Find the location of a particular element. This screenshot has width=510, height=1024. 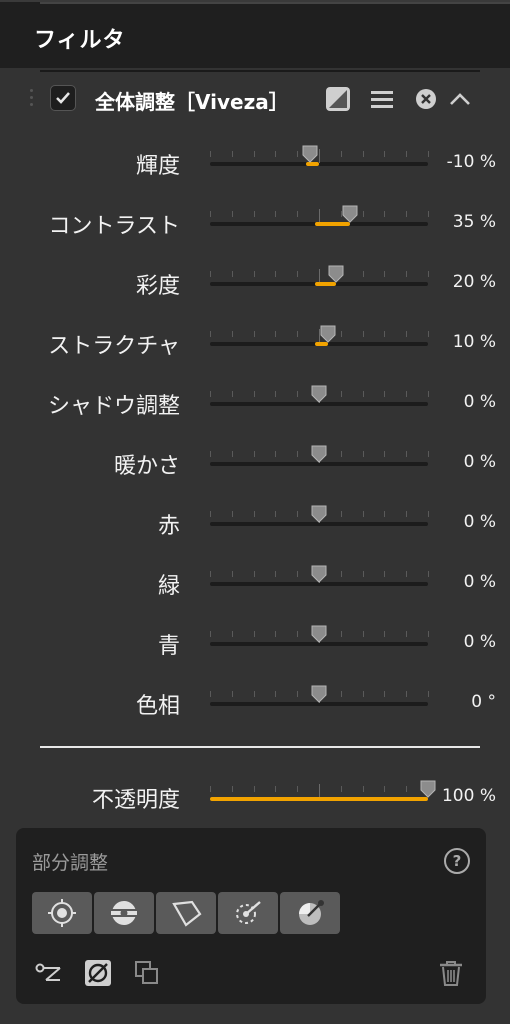

chevron-up-icon is located at coordinates (461, 99).